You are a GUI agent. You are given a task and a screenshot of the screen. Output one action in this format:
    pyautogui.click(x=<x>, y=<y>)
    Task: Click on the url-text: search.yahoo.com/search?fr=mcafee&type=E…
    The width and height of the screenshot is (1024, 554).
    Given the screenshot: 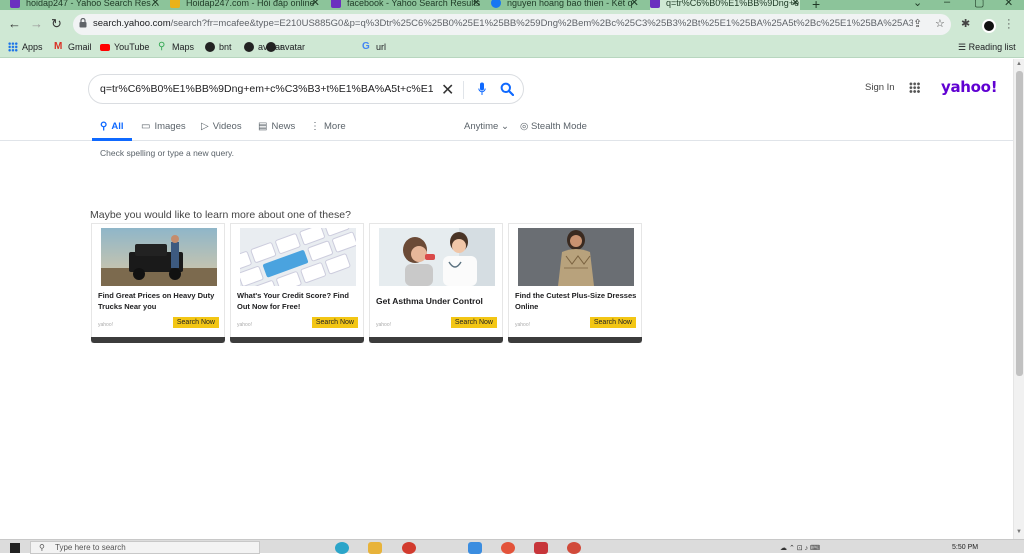 What is the action you would take?
    pyautogui.click(x=503, y=23)
    